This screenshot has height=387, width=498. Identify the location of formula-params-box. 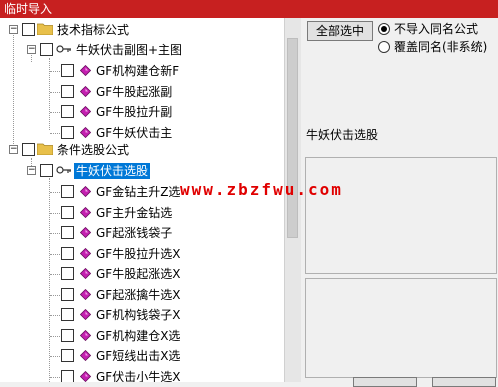
(401, 328).